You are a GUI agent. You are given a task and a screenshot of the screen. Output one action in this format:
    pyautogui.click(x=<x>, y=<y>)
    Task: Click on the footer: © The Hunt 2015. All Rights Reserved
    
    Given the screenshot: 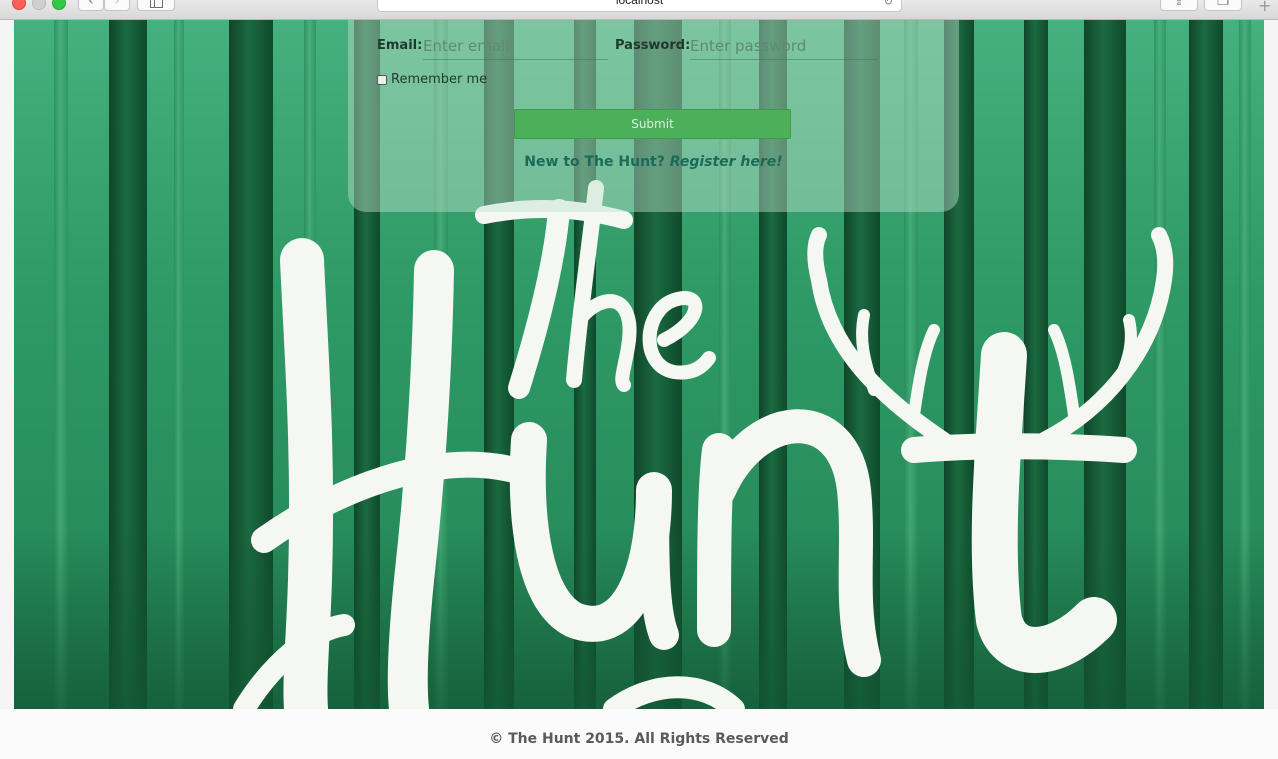 What is the action you would take?
    pyautogui.click(x=639, y=734)
    